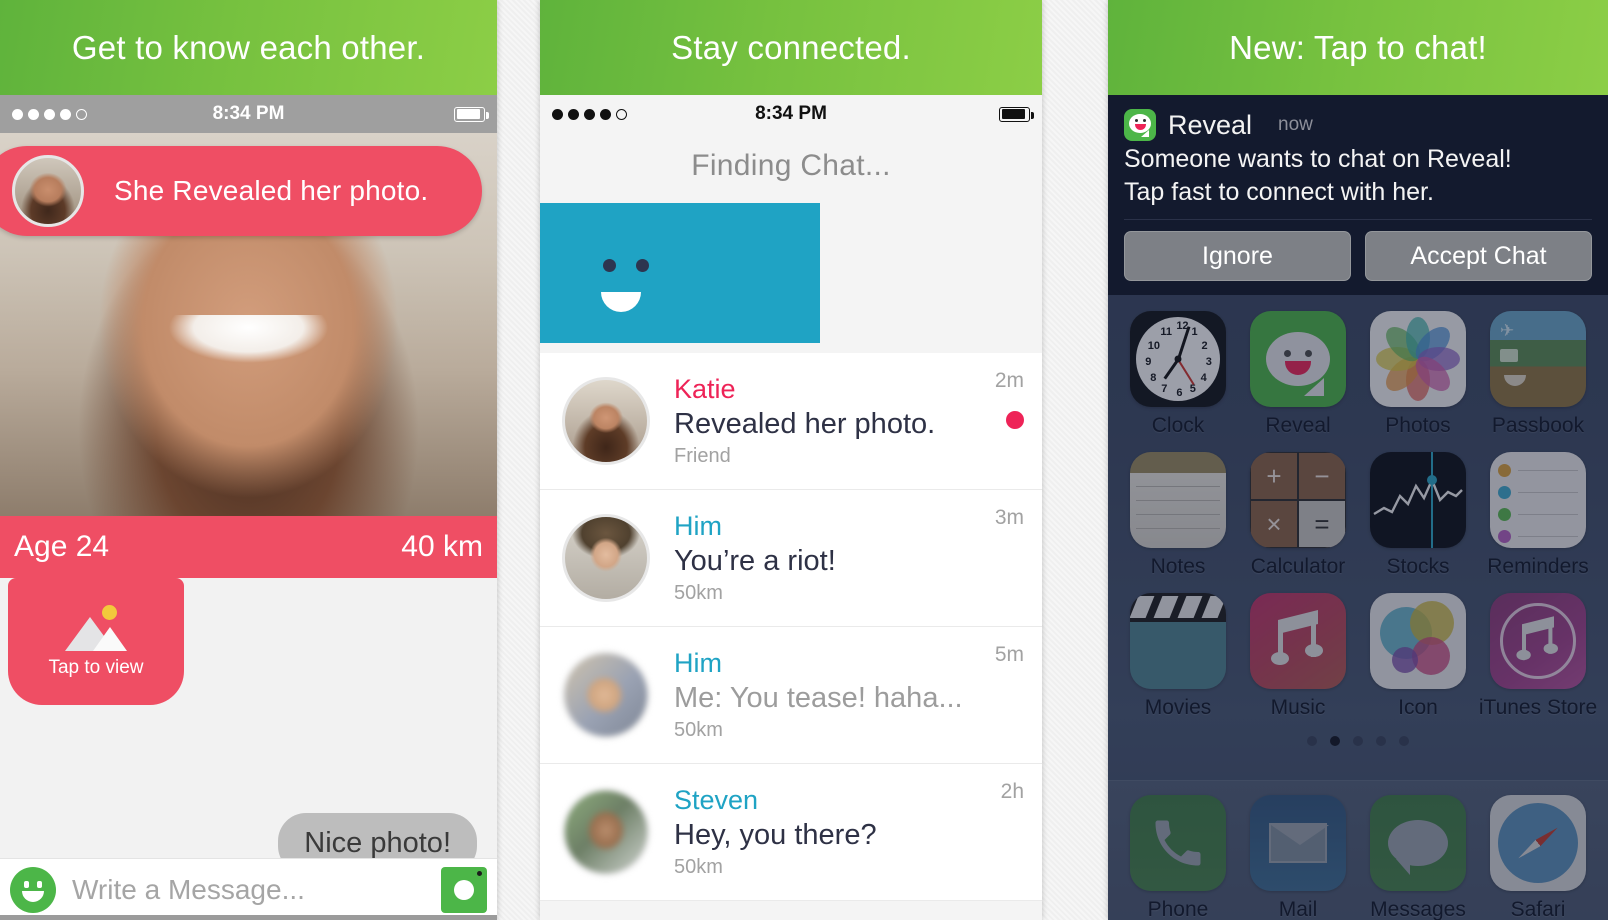 The height and width of the screenshot is (920, 1608). I want to click on chat-content: Katie Revealed her photo. Friend, so click(834, 421).